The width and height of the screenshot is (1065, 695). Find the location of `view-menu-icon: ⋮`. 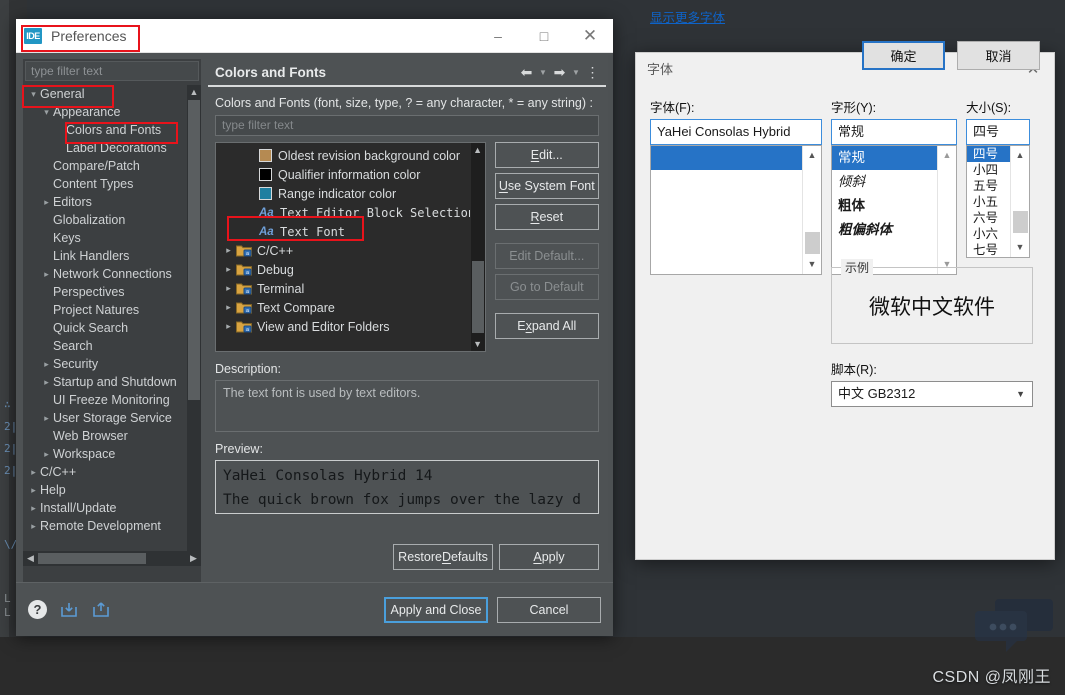

view-menu-icon: ⋮ is located at coordinates (592, 72).